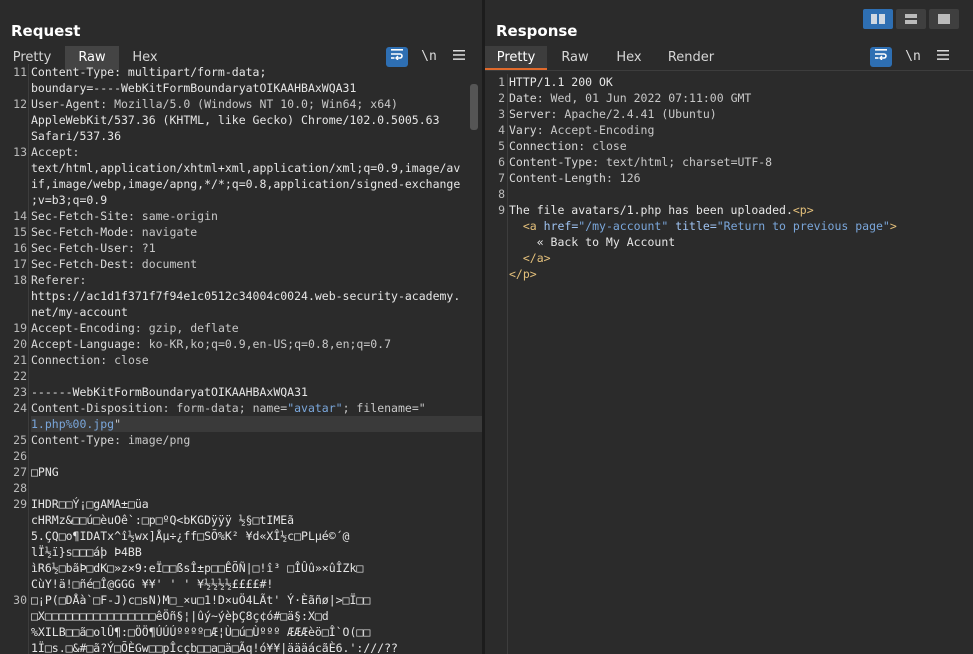 The width and height of the screenshot is (973, 654). What do you see at coordinates (225, 408) in the screenshot?
I see `header-value: : form-data; name=` at bounding box center [225, 408].